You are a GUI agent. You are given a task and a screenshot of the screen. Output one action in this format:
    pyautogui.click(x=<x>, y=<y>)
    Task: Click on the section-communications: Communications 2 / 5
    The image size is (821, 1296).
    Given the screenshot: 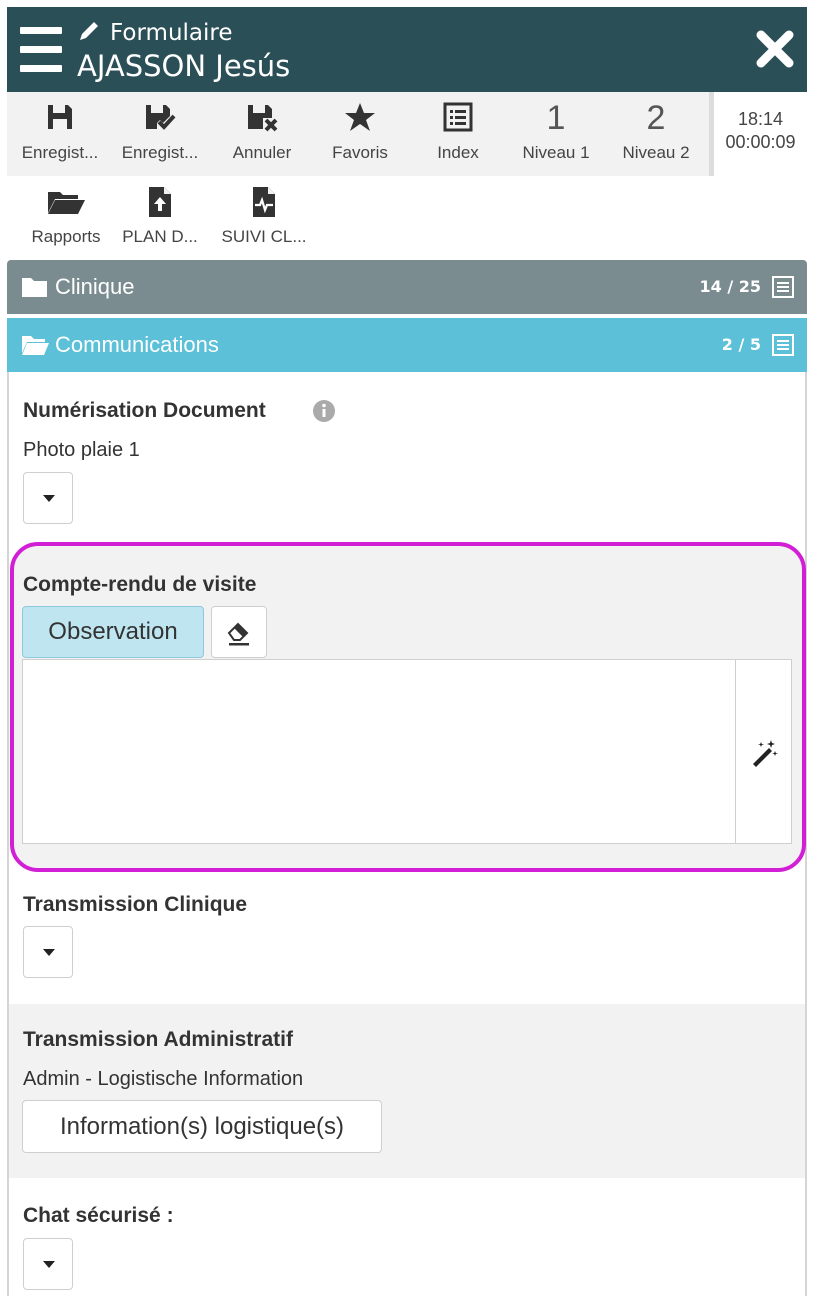 What is the action you would take?
    pyautogui.click(x=407, y=345)
    